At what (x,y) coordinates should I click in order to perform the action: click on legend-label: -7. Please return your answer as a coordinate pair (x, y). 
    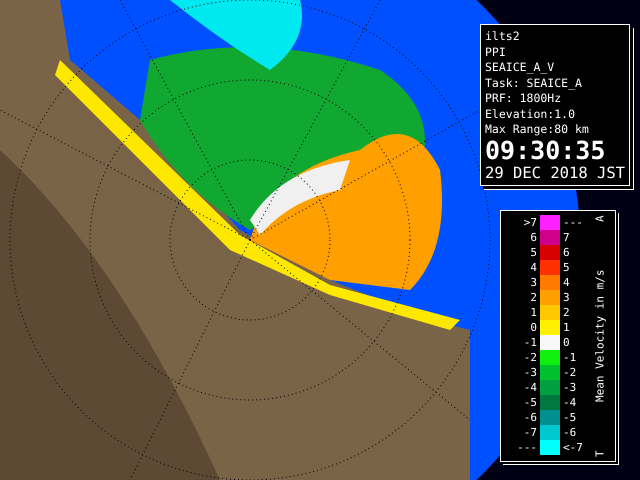
    Looking at the image, I should click on (530, 432).